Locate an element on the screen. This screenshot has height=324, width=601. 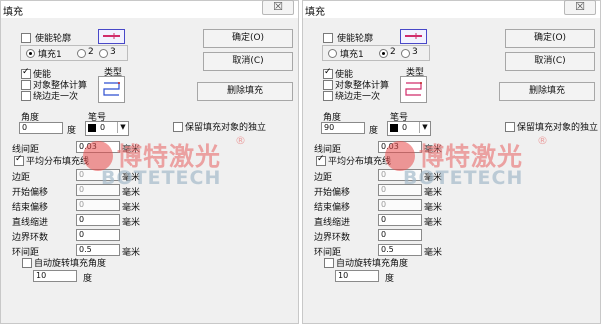
rotate-angle-unit: 度 is located at coordinates (88, 279).